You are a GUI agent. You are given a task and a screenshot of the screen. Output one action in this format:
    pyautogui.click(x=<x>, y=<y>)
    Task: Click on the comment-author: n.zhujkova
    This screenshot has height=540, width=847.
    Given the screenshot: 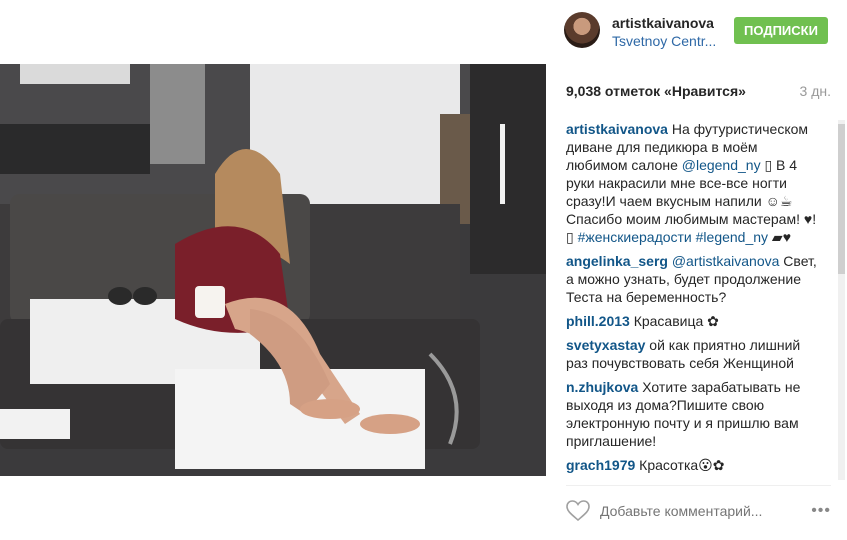 What is the action you would take?
    pyautogui.click(x=602, y=387)
    